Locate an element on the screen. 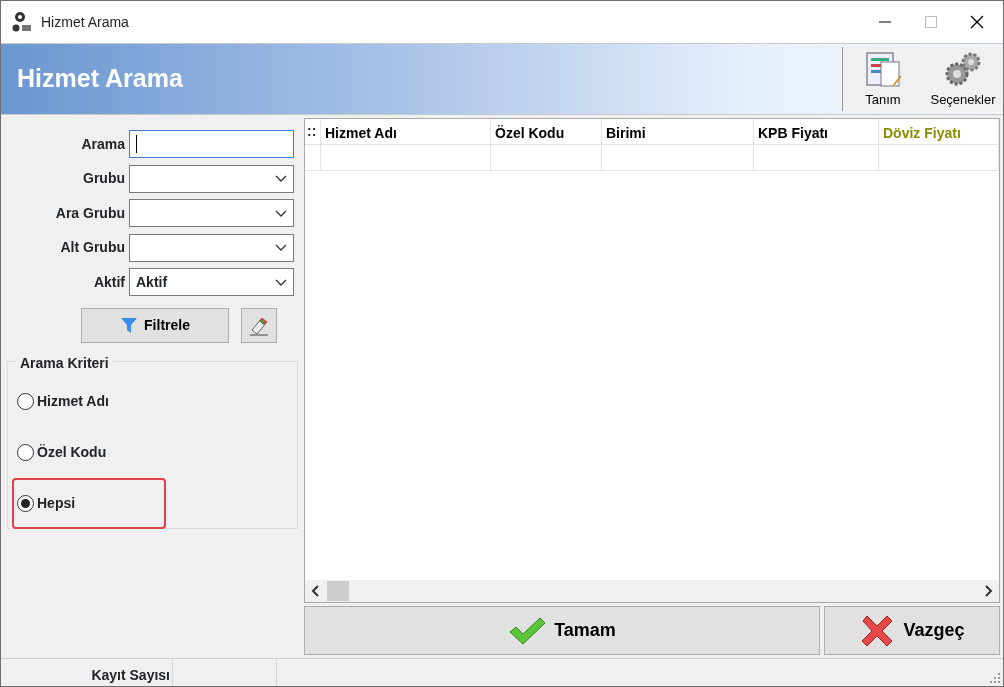 The height and width of the screenshot is (687, 1004). radio-label: Özel Kodu is located at coordinates (72, 452).